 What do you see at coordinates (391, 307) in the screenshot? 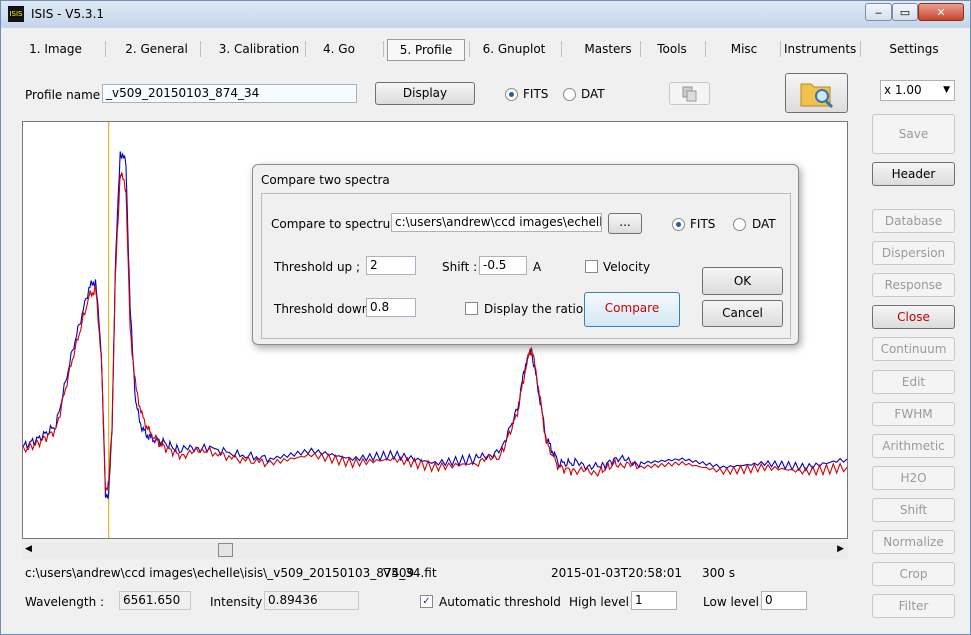
I see `threshold-down-field: 0.8` at bounding box center [391, 307].